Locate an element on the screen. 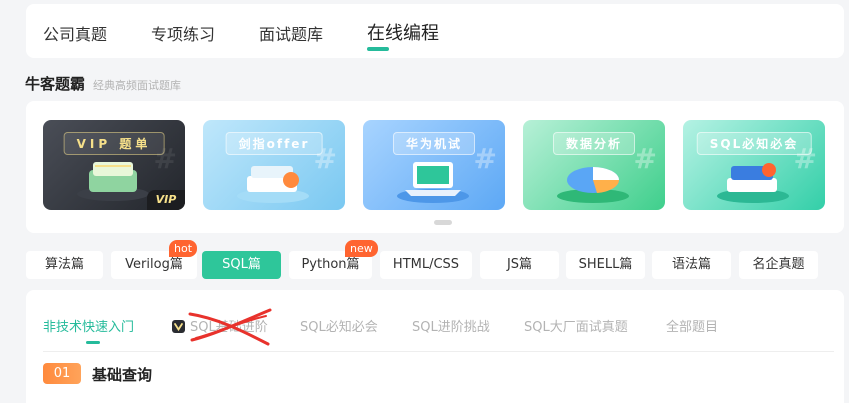 This screenshot has height=403, width=849. category-sql: SQL篇 is located at coordinates (241, 265).